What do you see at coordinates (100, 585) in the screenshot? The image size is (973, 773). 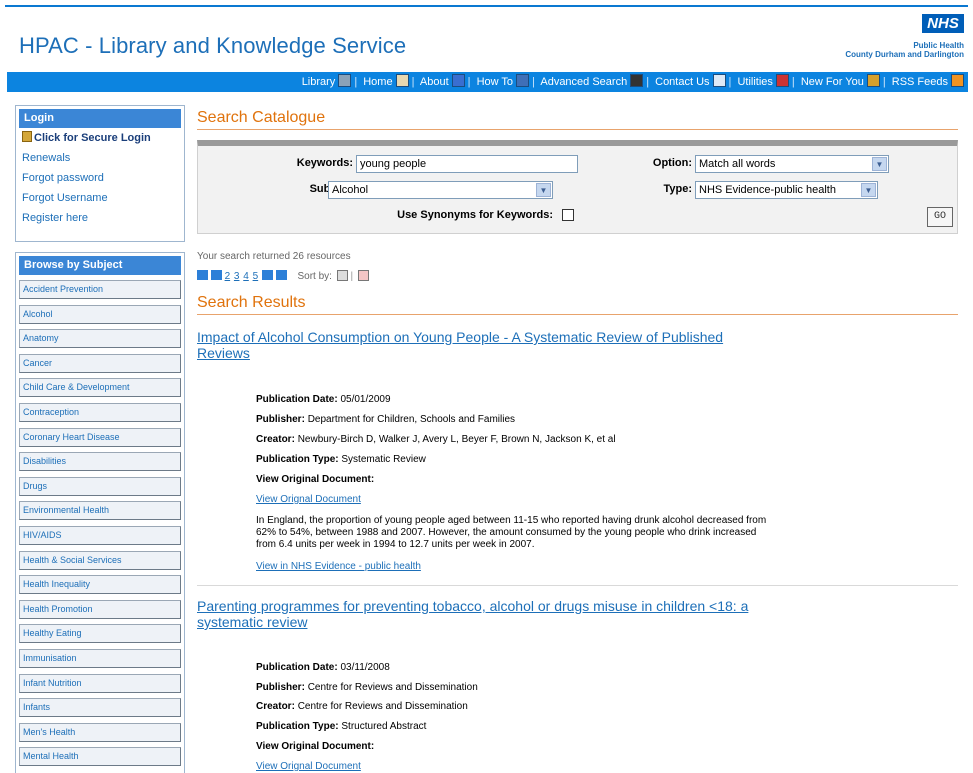 I see `subject-health-inequality: Health Inequality` at bounding box center [100, 585].